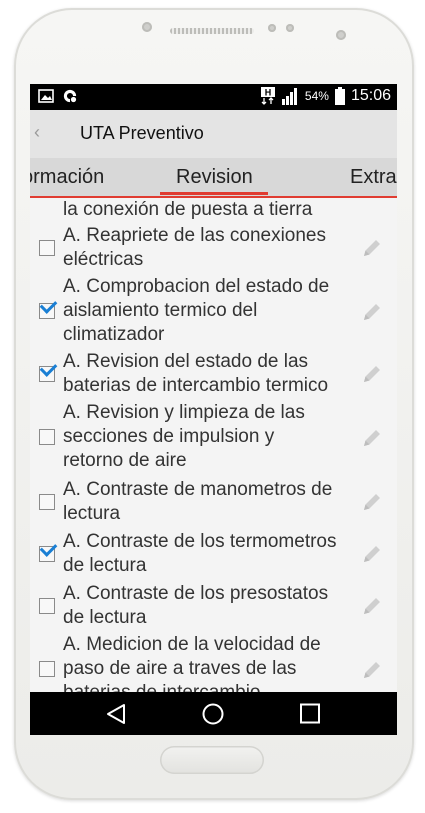 The image size is (425, 813). Describe the element at coordinates (198, 501) in the screenshot. I see `item-label: A. Contraste de manometros de lectura` at that location.